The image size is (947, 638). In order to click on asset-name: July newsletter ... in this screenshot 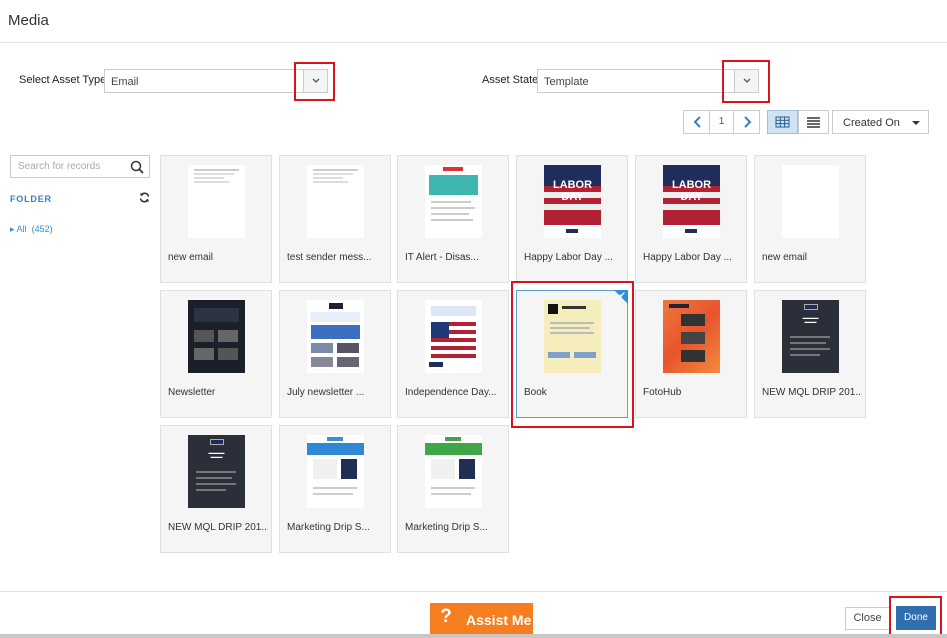, I will do `click(326, 392)`.